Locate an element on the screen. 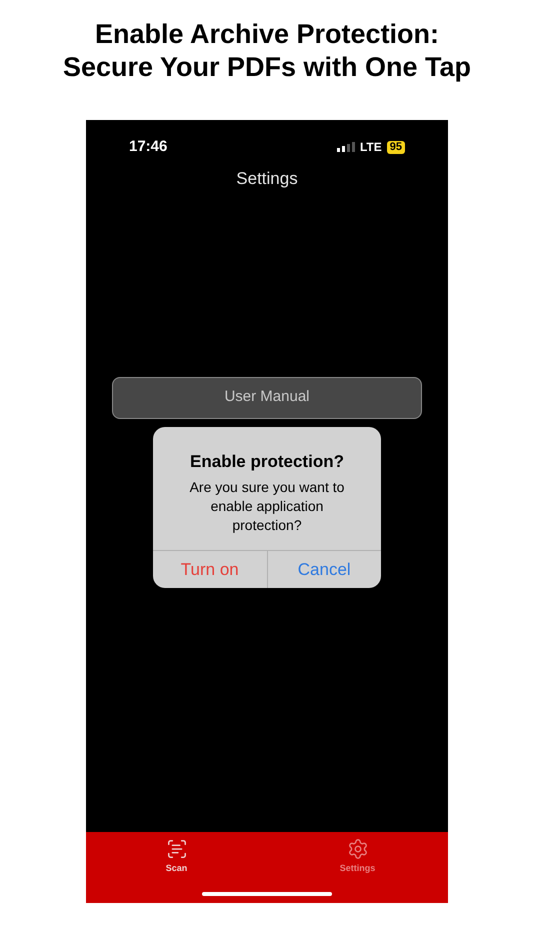 This screenshot has height=950, width=534. screen-title: Settings is located at coordinates (267, 179).